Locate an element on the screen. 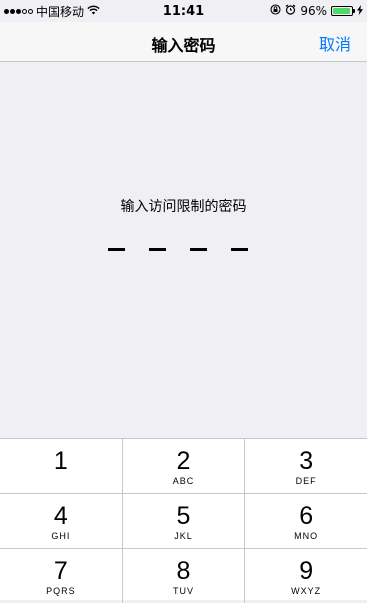 The height and width of the screenshot is (603, 367). key-7: 7 PQRS is located at coordinates (61, 576).